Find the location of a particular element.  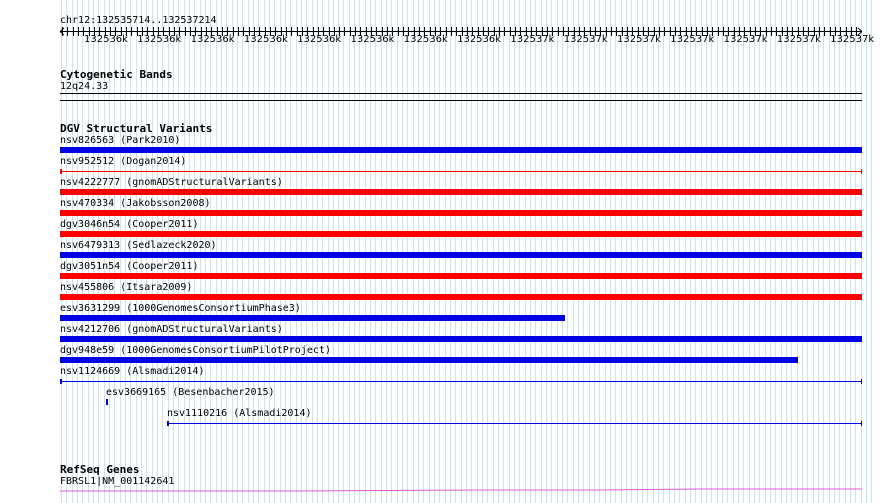

dgv-variant-label: nsv826563 (Park2010) is located at coordinates (120, 141).